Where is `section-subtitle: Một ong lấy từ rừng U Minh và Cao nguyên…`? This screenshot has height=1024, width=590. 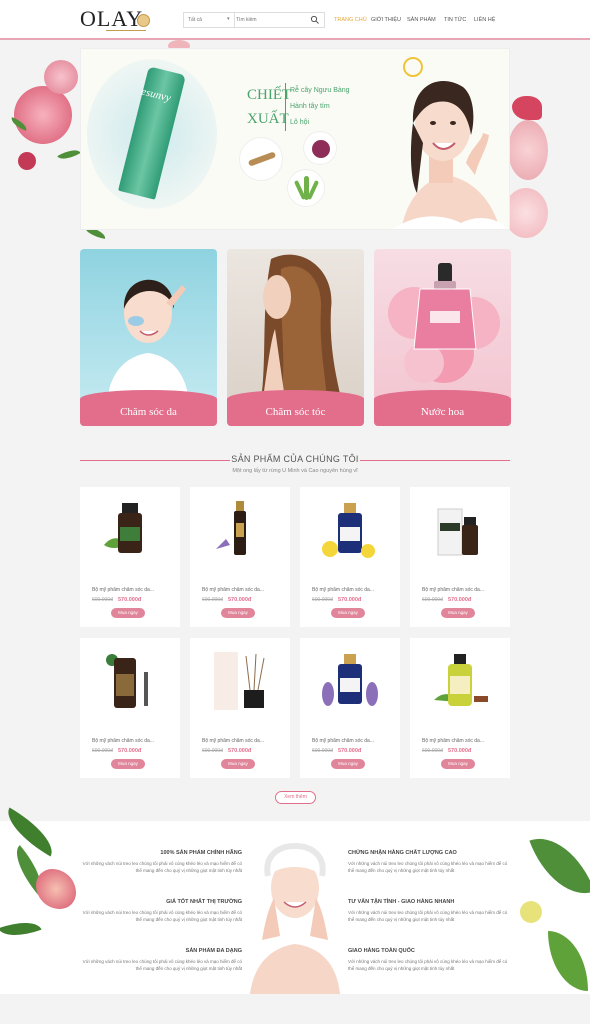 section-subtitle: Một ong lấy từ rừng U Minh và Cao nguyên… is located at coordinates (295, 471).